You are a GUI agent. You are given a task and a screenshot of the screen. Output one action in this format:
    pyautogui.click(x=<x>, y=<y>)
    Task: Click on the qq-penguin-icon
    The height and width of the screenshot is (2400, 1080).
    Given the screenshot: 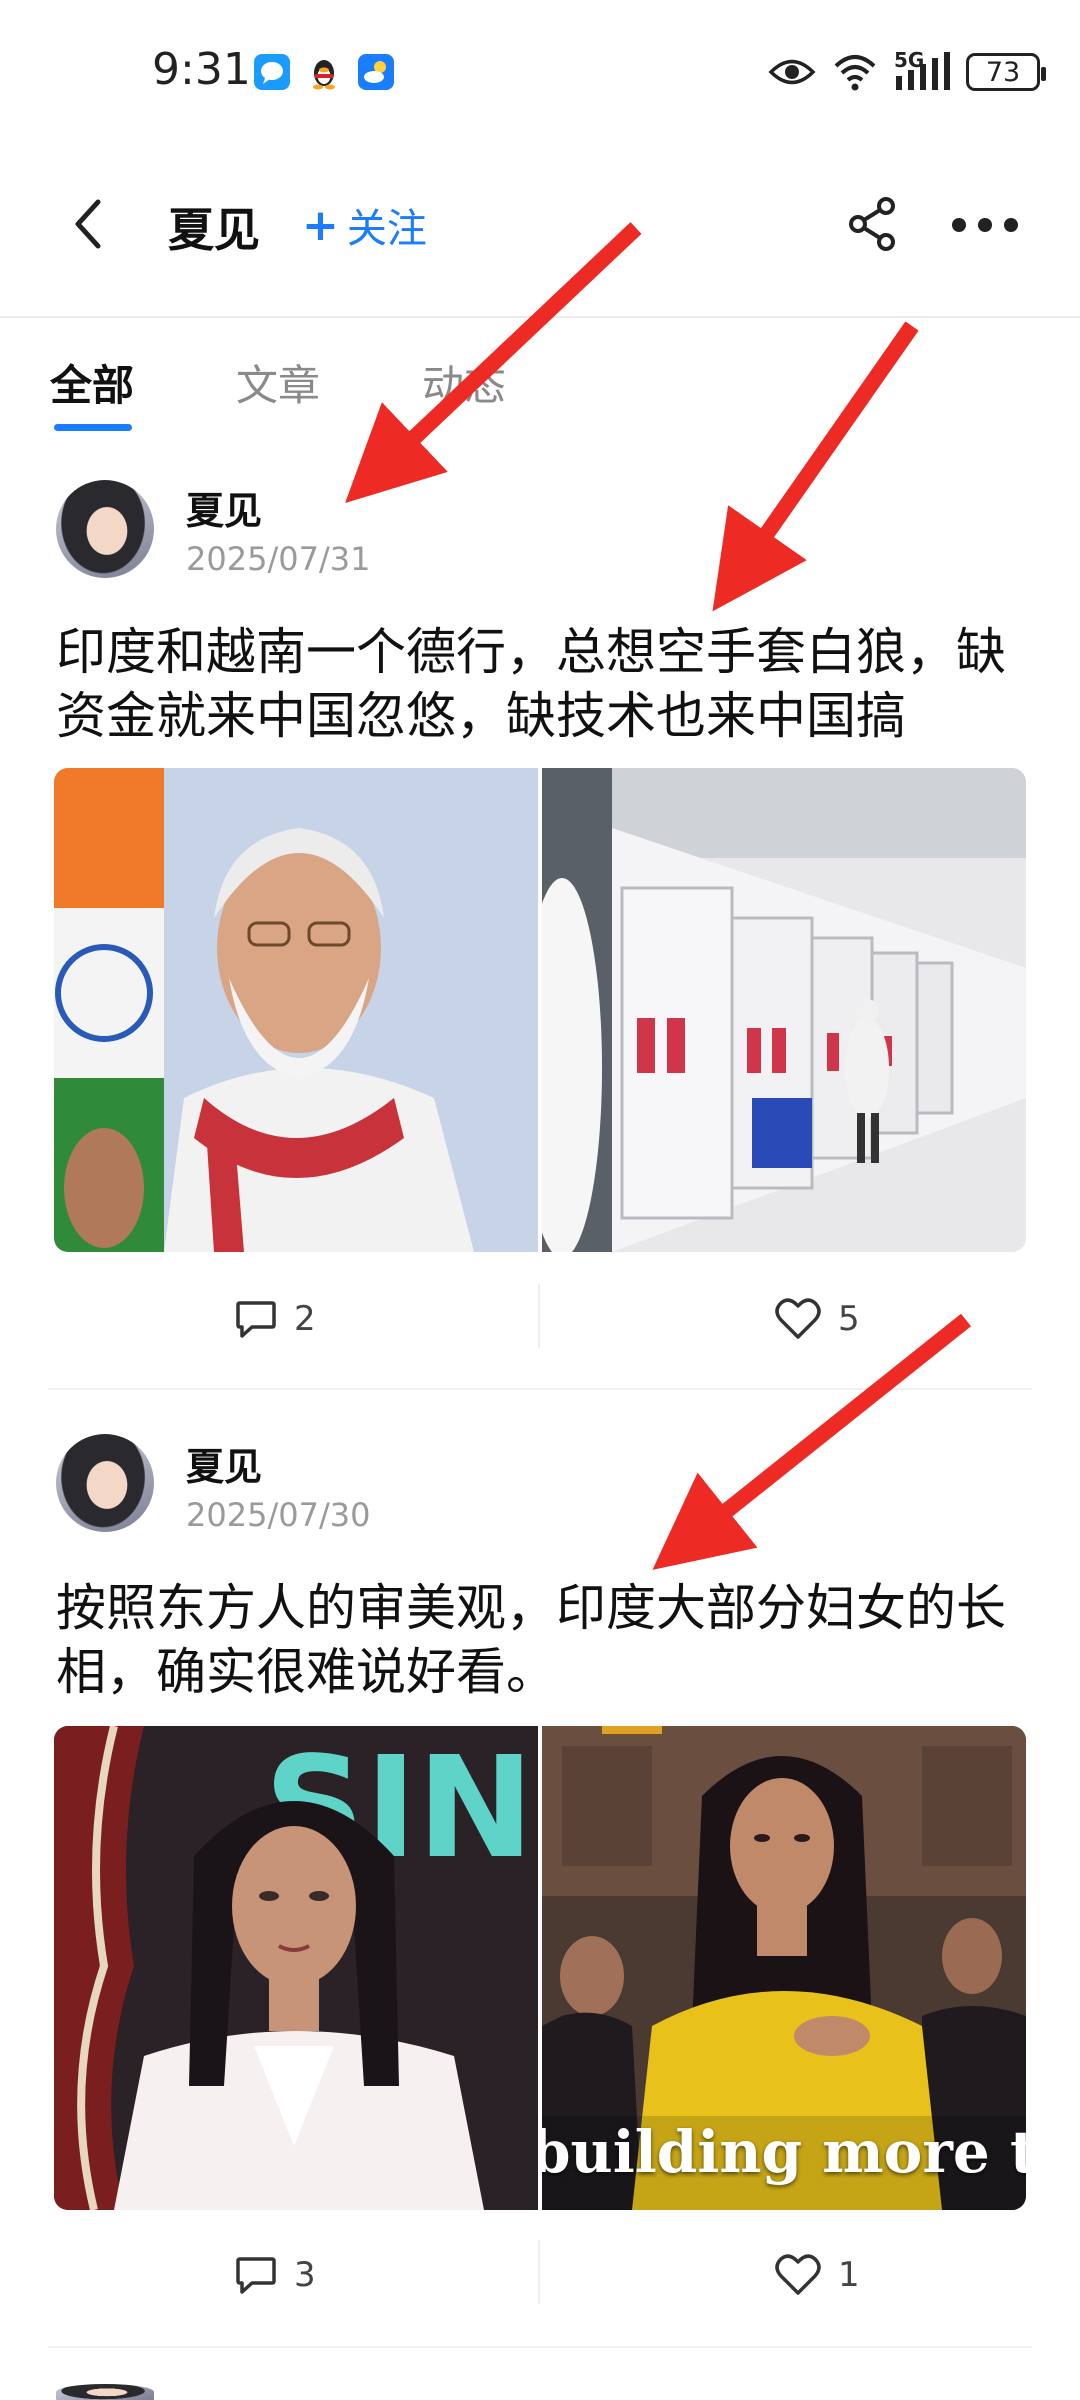 What is the action you would take?
    pyautogui.click(x=324, y=72)
    